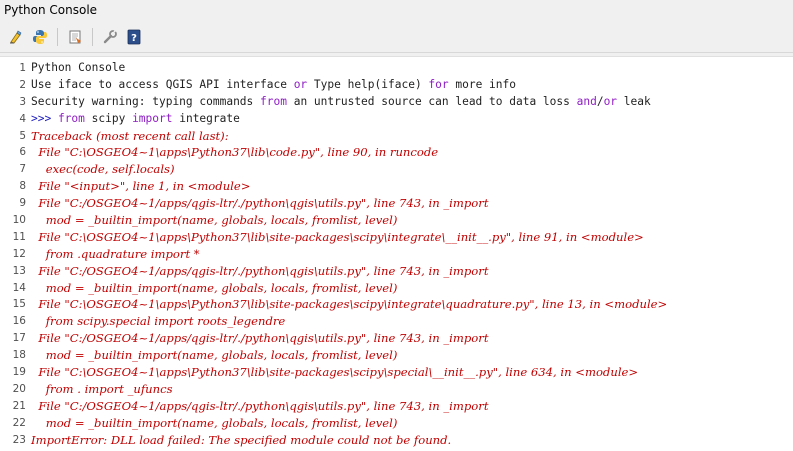 The height and width of the screenshot is (451, 793). I want to click on help-button: ?, so click(134, 37).